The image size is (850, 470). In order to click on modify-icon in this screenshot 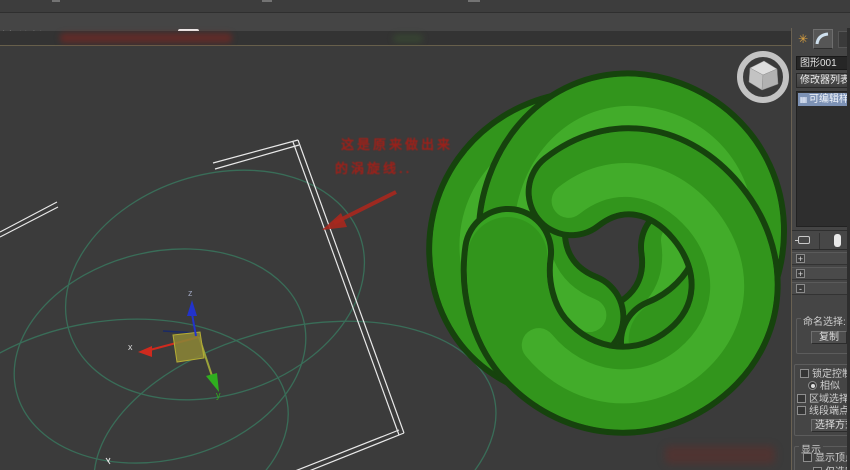, I will do `click(822, 38)`.